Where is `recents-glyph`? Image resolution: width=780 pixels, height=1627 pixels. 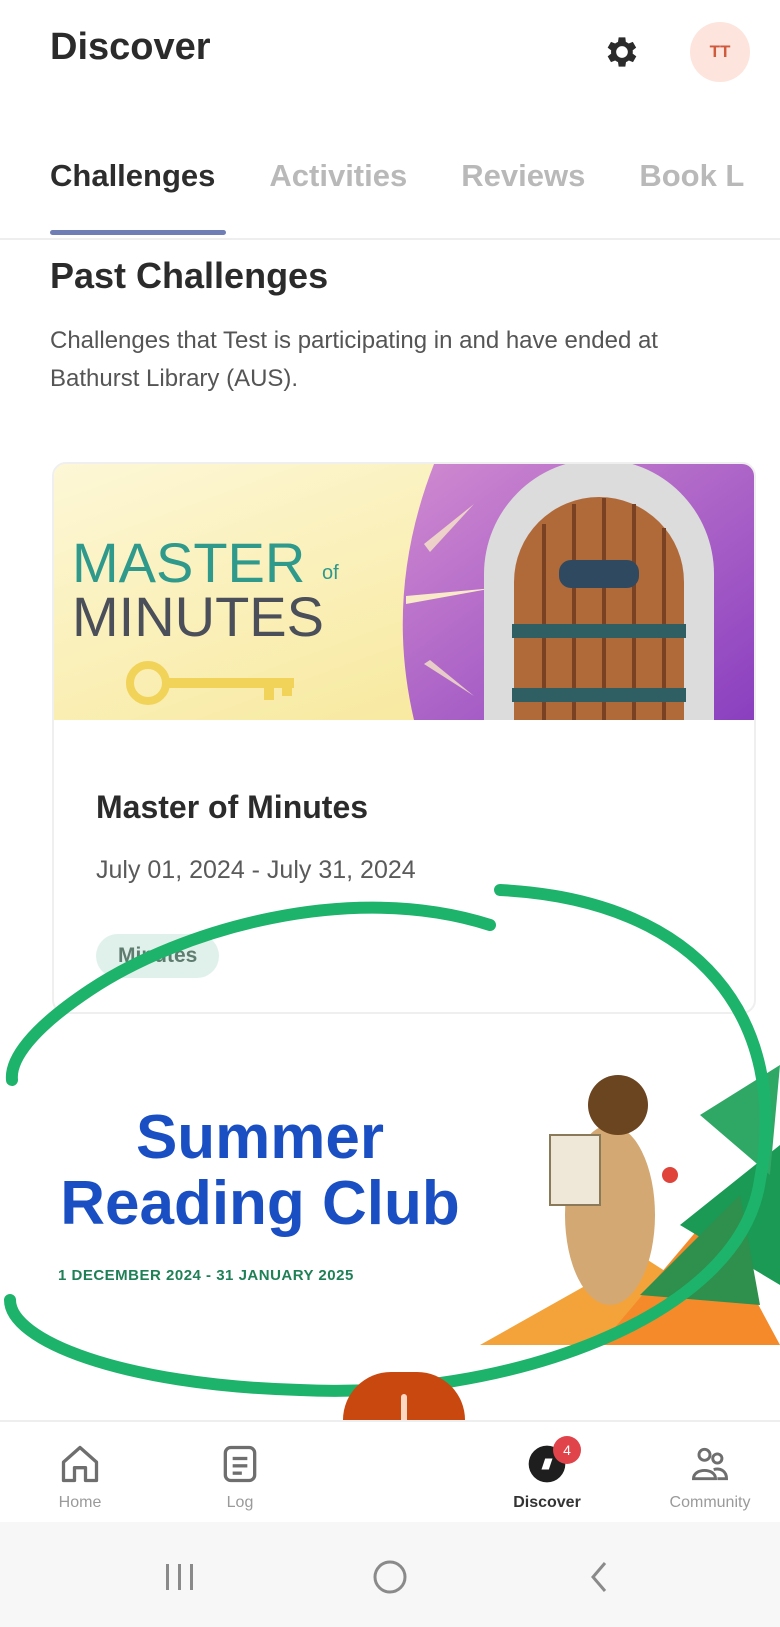 recents-glyph is located at coordinates (179, 1577).